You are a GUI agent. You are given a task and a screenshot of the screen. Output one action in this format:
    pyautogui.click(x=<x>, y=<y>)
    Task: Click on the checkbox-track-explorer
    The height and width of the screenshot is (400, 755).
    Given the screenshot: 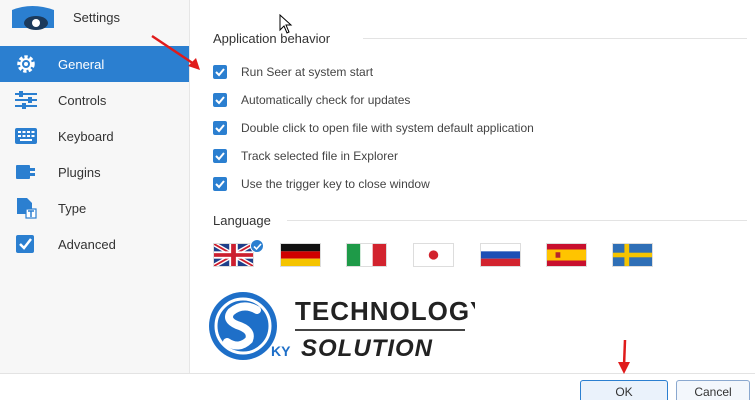 What is the action you would take?
    pyautogui.click(x=220, y=156)
    